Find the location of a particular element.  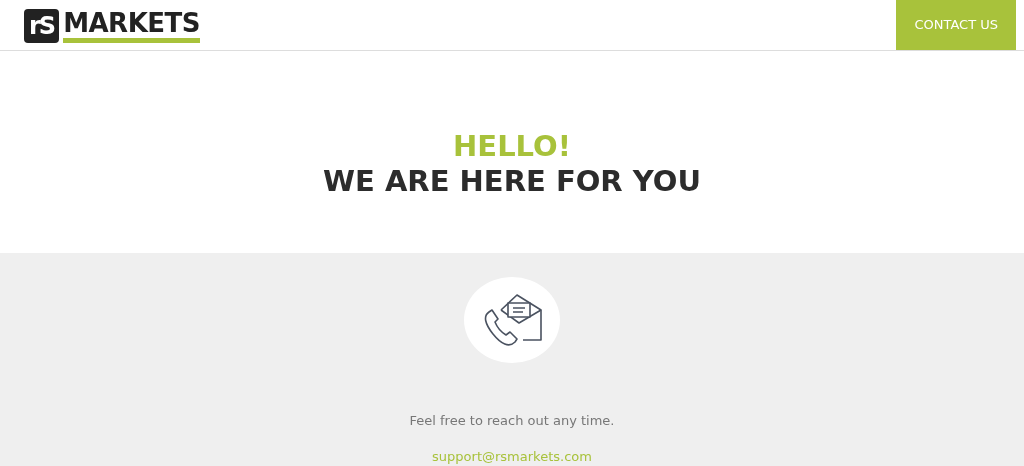

contact-message: Feel free to reach out any time. is located at coordinates (512, 421).